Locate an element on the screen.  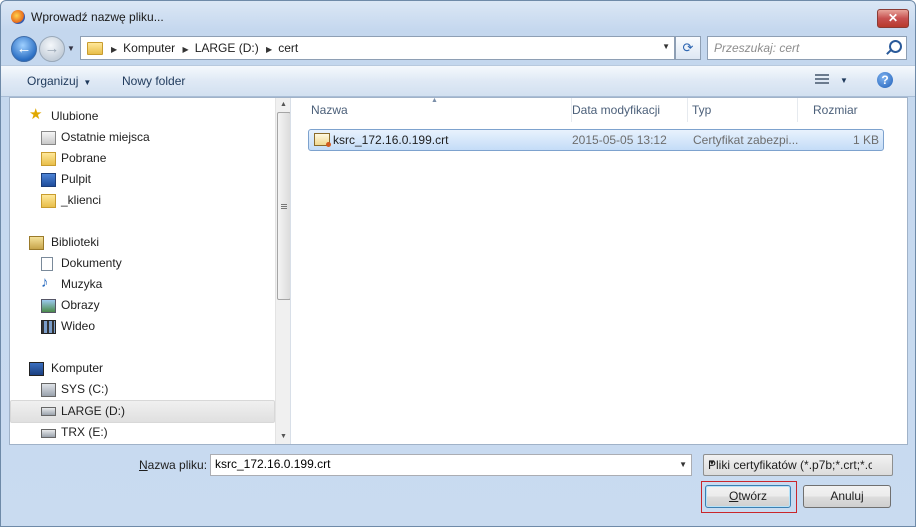
filename-field: ▼ is located at coordinates (451, 465).